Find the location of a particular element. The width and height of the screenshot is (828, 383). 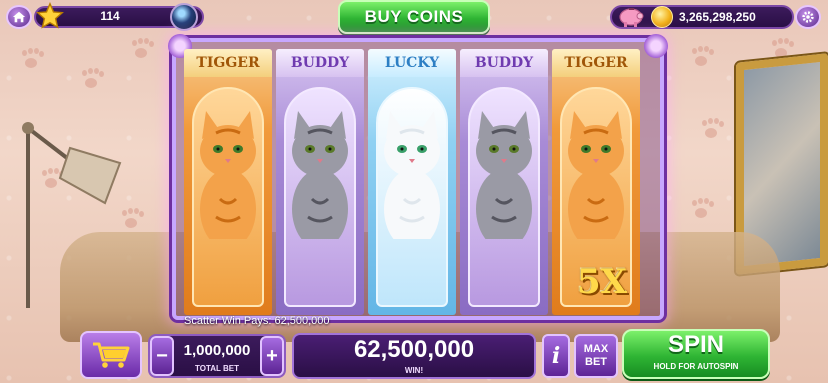

win-amount: 62,500,000 is located at coordinates (414, 349).